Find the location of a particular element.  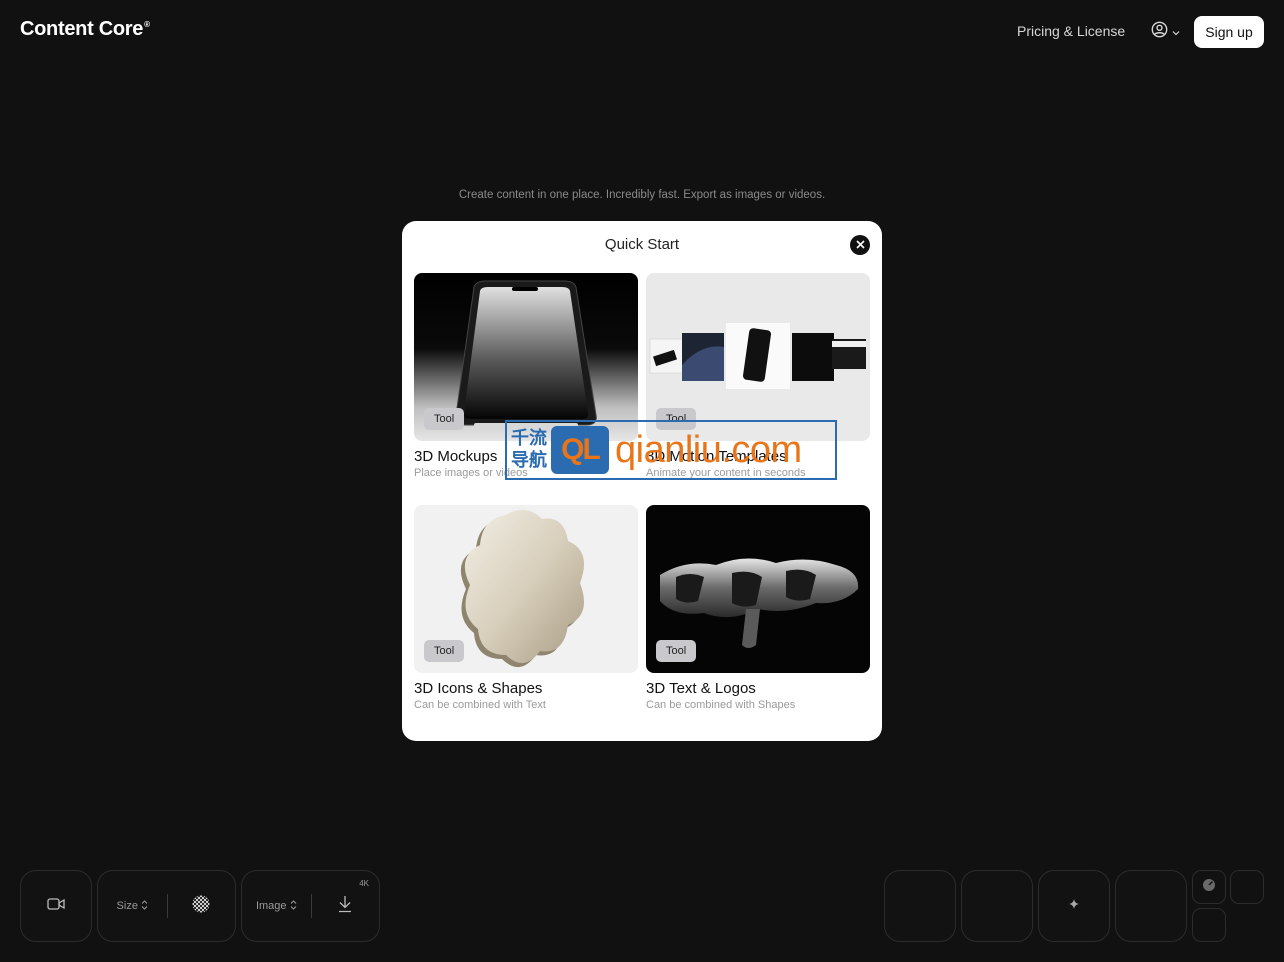

account-menu is located at coordinates (1168, 32).